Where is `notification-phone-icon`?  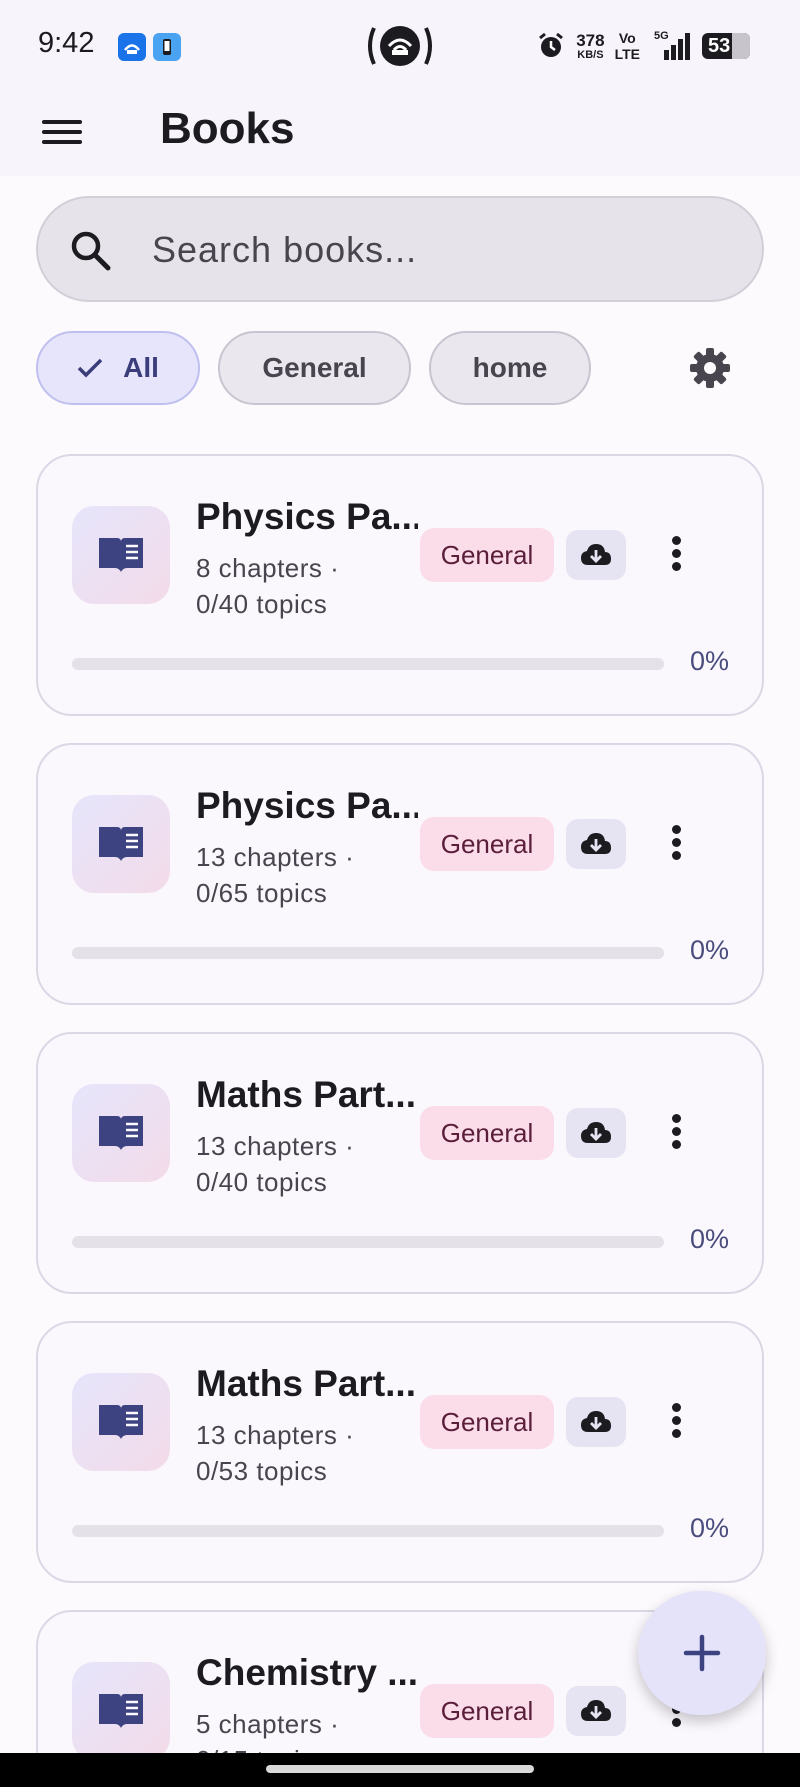
notification-phone-icon is located at coordinates (167, 47).